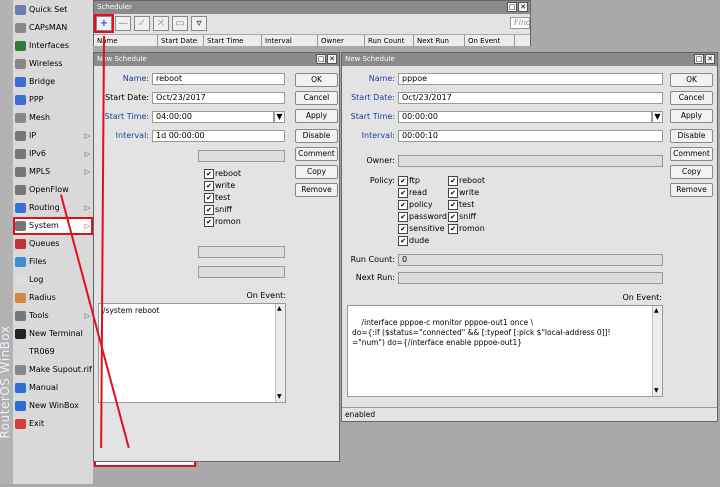 Image resolution: width=720 pixels, height=487 pixels. What do you see at coordinates (20, 244) in the screenshot?
I see `queues-icon` at bounding box center [20, 244].